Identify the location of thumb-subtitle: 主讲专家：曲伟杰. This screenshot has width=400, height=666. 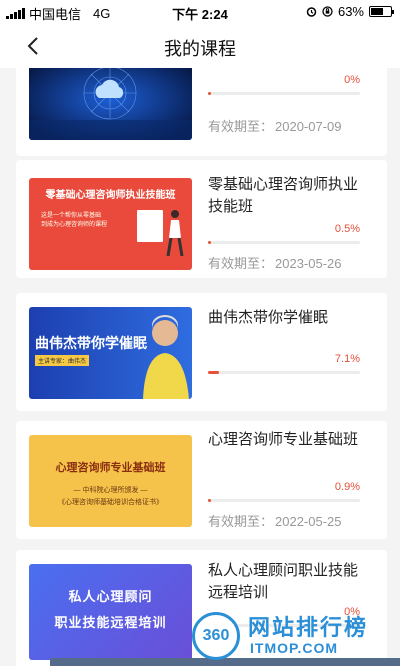
(62, 360).